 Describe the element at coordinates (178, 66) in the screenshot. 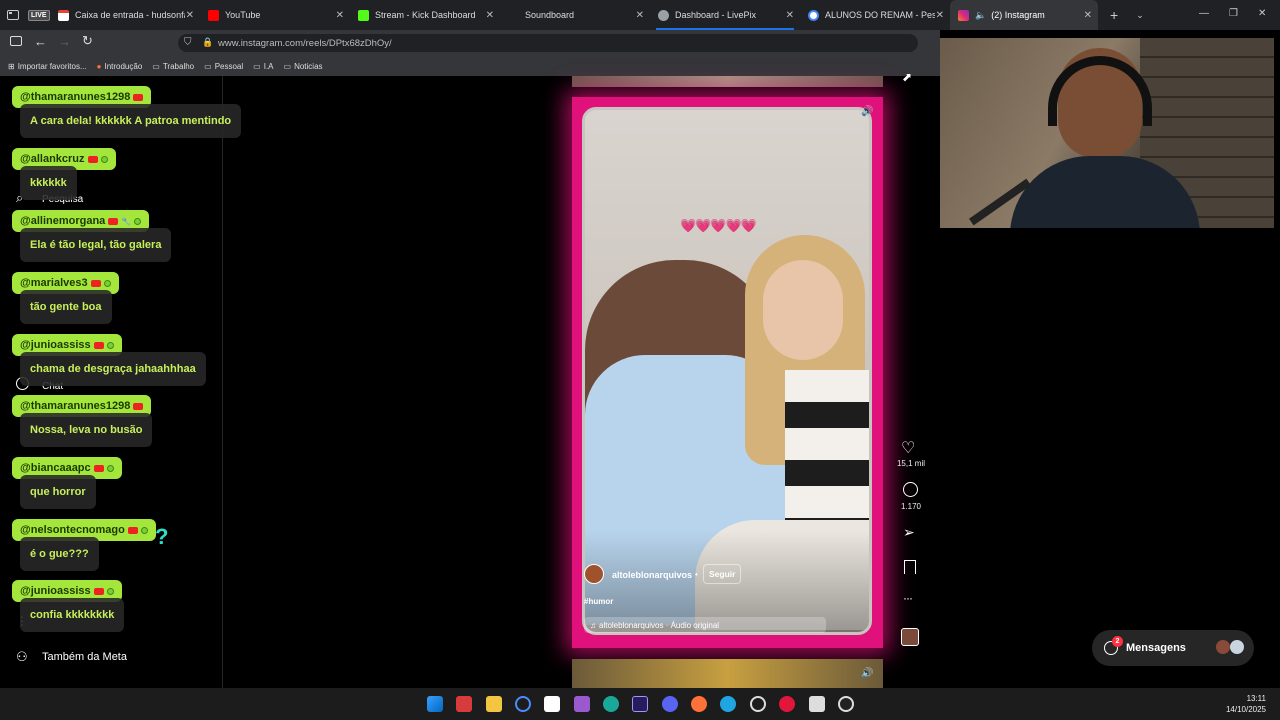

I see `bookmark-label: Trabalho` at that location.